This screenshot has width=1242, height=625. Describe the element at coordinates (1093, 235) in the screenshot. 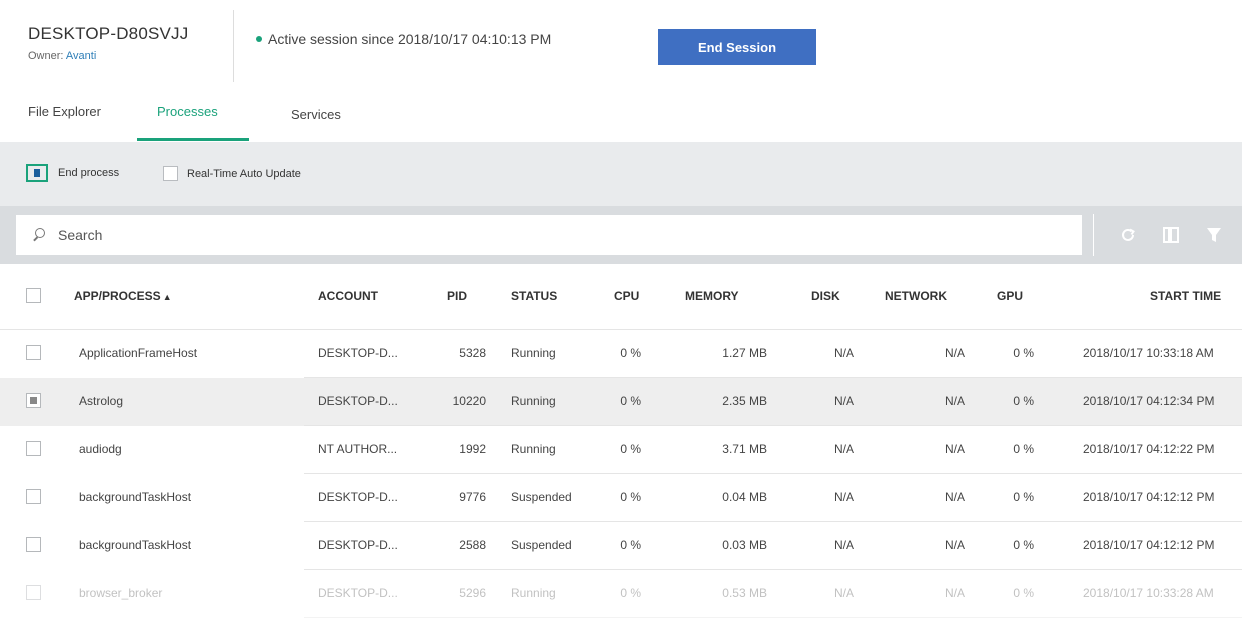

I see `toolbar-divider` at that location.